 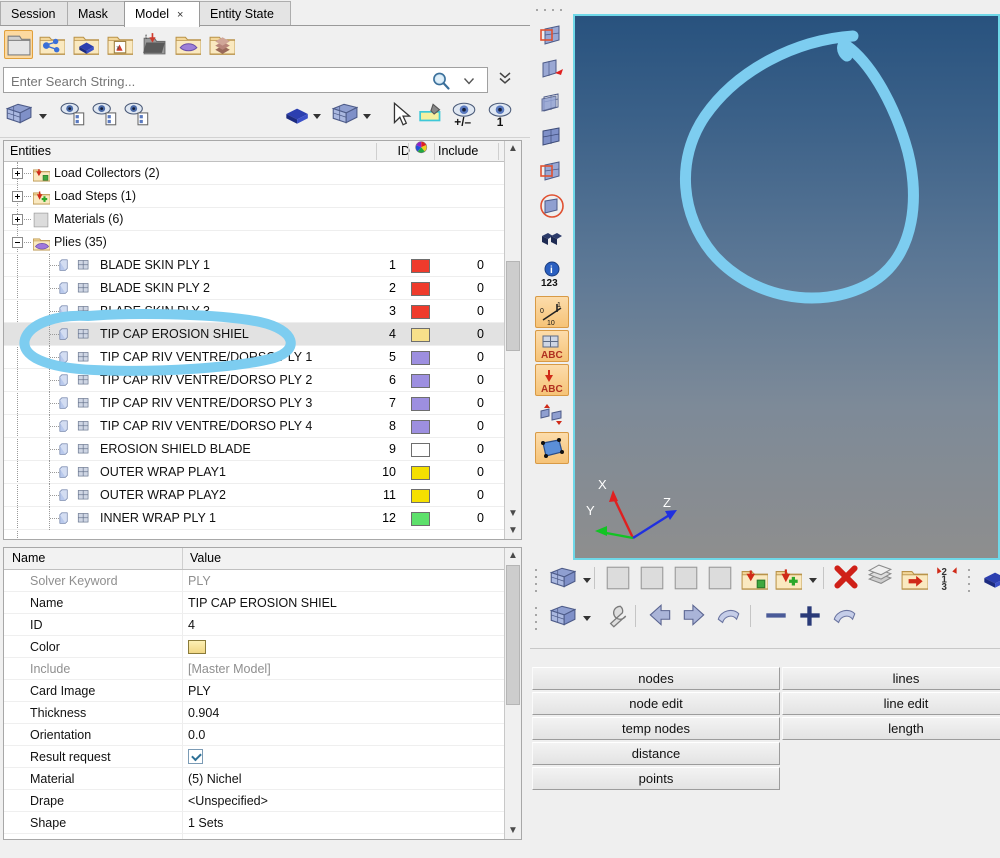 What do you see at coordinates (441, 81) in the screenshot?
I see `search-icon` at bounding box center [441, 81].